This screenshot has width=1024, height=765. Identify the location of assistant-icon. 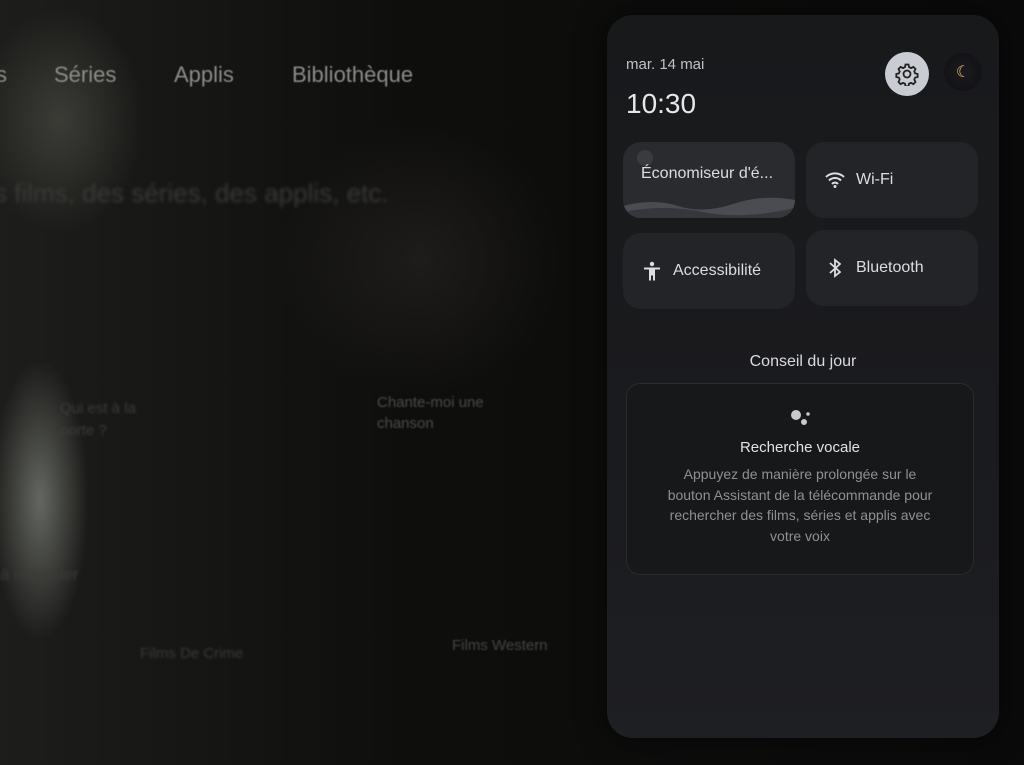
(800, 417).